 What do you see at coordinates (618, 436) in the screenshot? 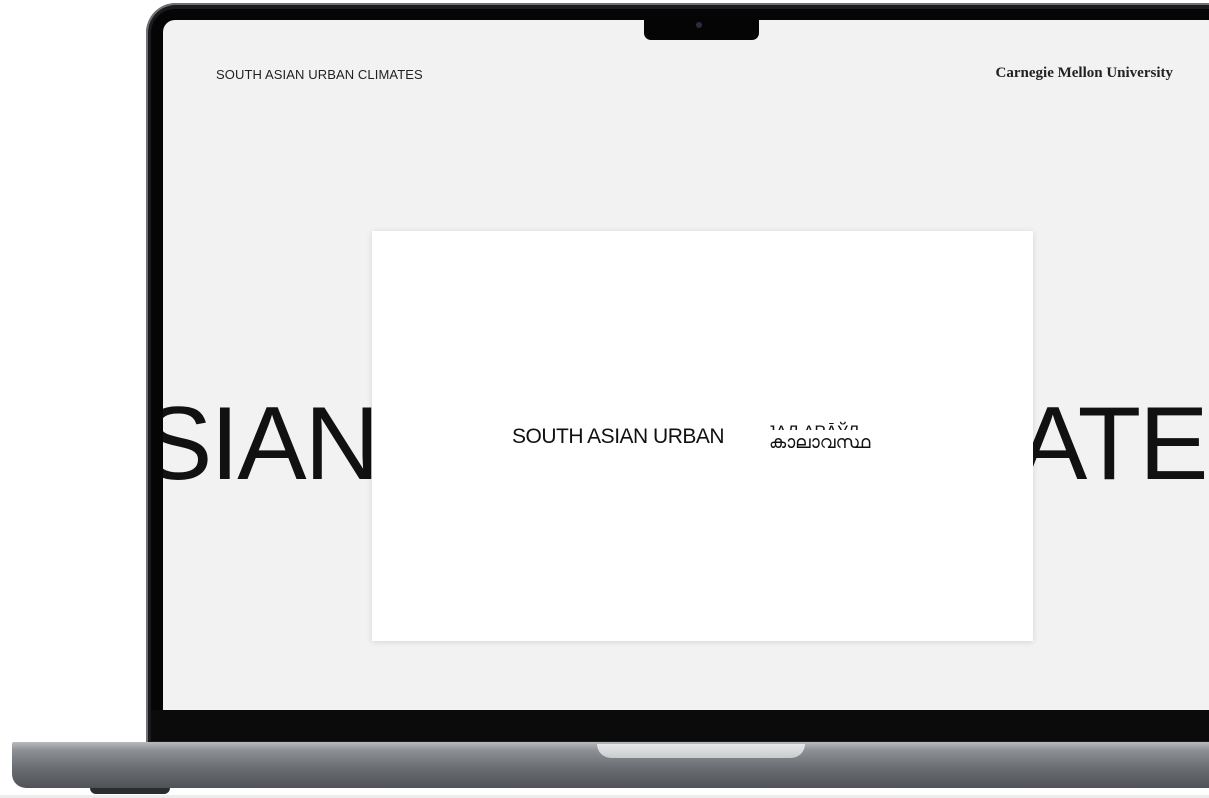
I see `card-title: SOUTH ASIAN URBAN` at bounding box center [618, 436].